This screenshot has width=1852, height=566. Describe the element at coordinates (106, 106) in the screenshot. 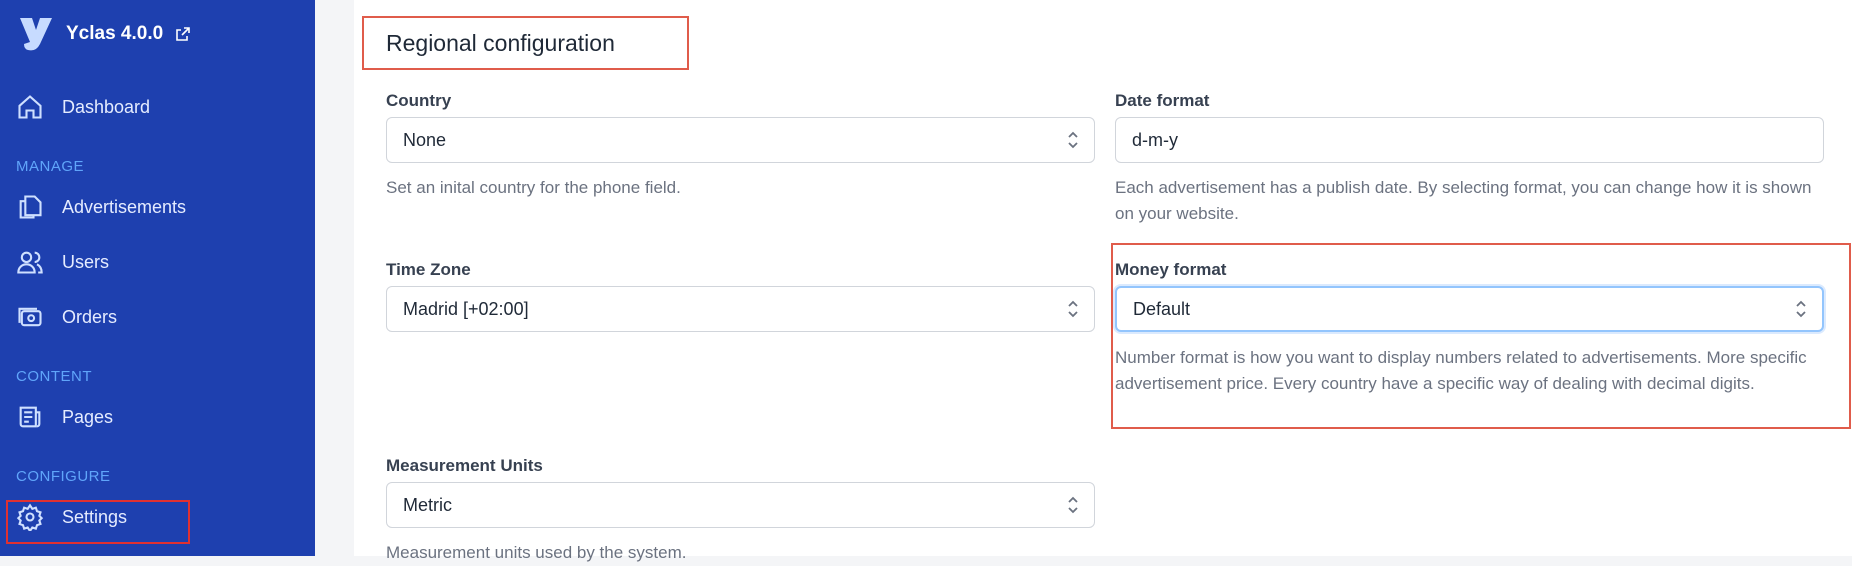

I see `sidebar-item-label: Dashboard` at that location.